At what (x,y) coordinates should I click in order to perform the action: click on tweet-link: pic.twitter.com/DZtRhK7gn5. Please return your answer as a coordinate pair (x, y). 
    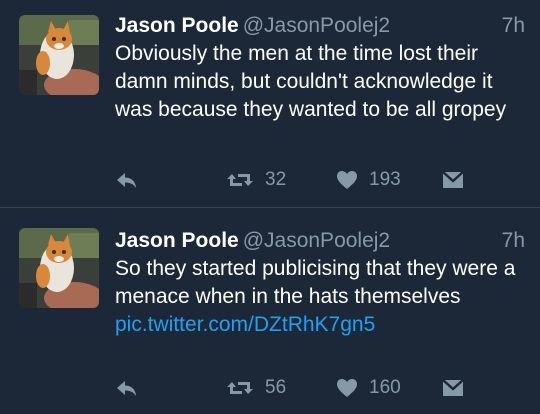
    Looking at the image, I should click on (245, 324).